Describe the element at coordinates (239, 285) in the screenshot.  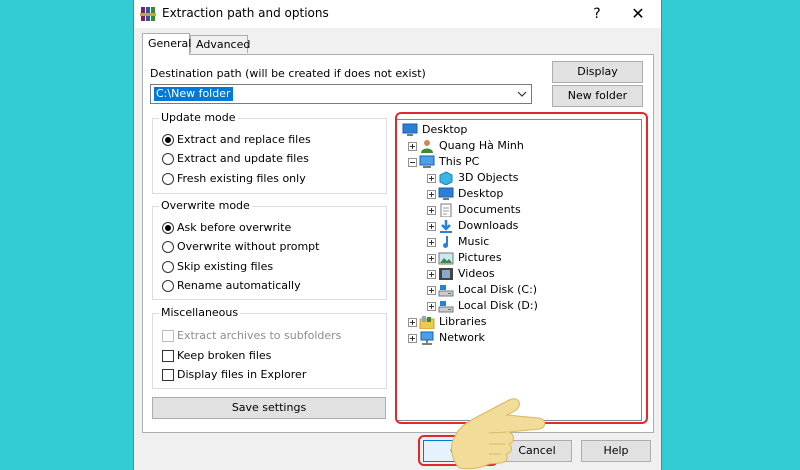
I see `radio-rename-auto-label: Rename automatically` at that location.